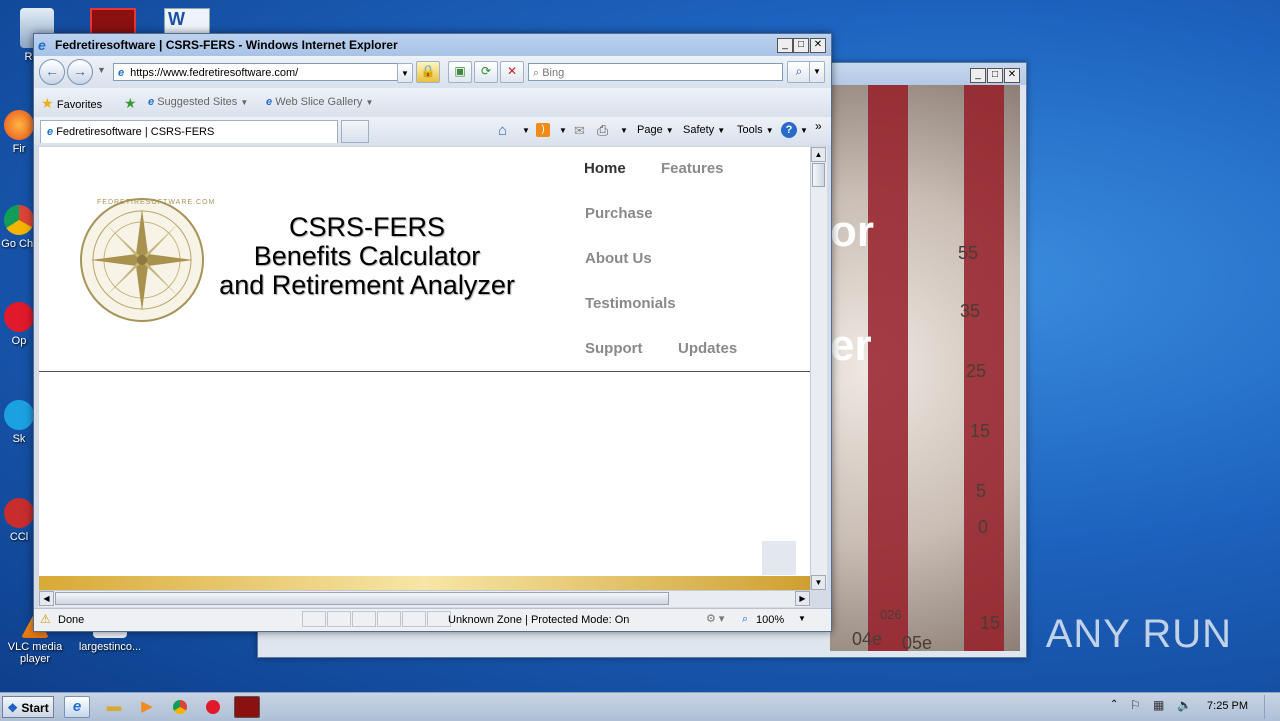  Describe the element at coordinates (52, 72) in the screenshot. I see `back-button: ←` at that location.